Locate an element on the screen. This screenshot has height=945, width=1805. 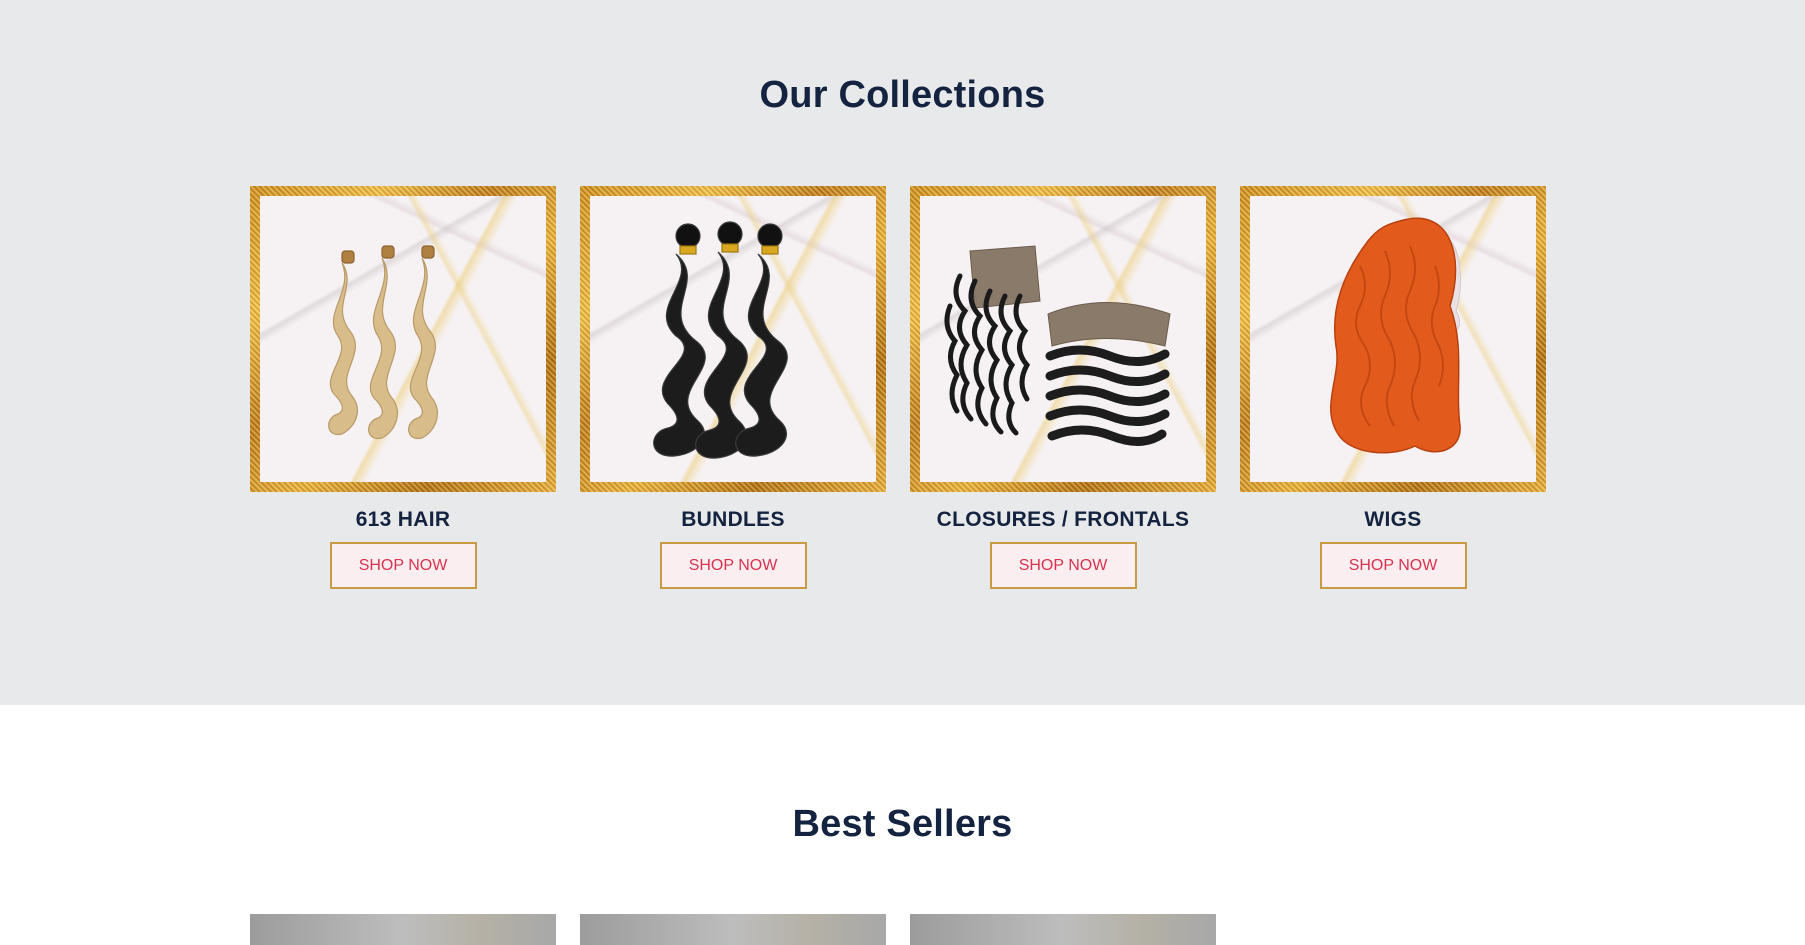
collection-label: WIGS is located at coordinates (1393, 519).